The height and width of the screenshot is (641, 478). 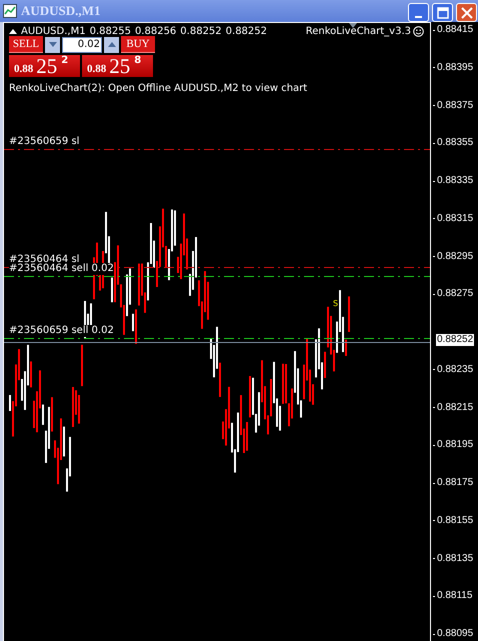 What do you see at coordinates (110, 31) in the screenshot?
I see `quote-value: 0.88255` at bounding box center [110, 31].